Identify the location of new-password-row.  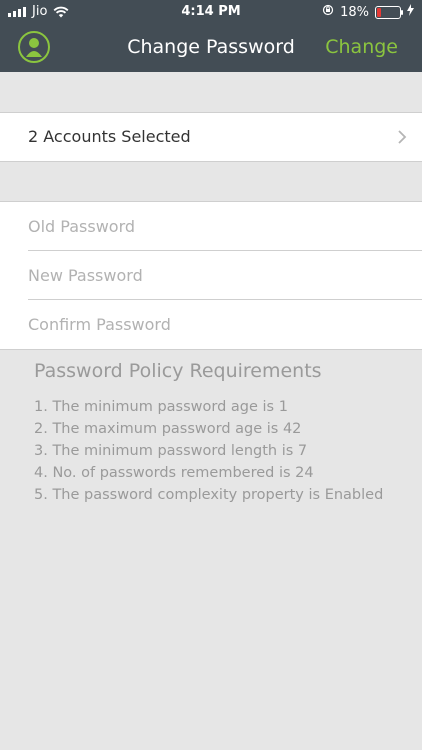
(225, 275).